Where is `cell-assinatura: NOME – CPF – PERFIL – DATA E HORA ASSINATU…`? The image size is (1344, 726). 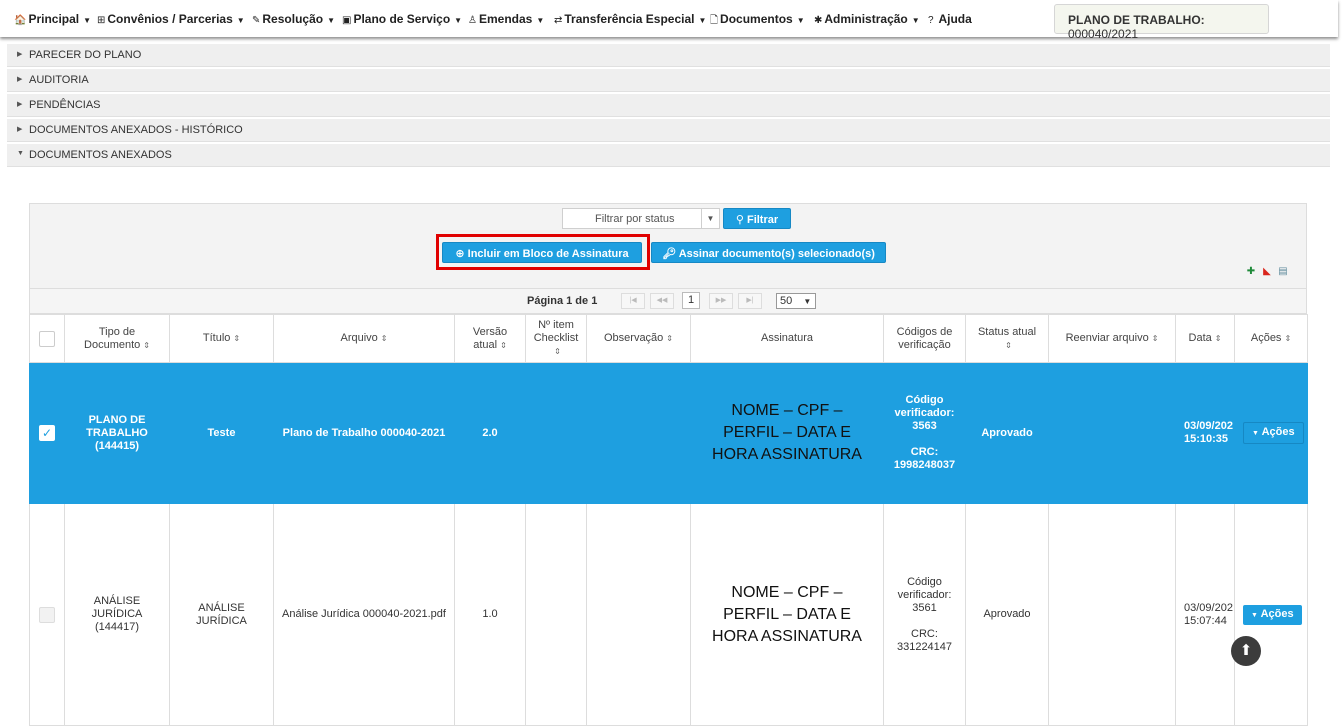 cell-assinatura: NOME – CPF – PERFIL – DATA E HORA ASSINATU… is located at coordinates (787, 433).